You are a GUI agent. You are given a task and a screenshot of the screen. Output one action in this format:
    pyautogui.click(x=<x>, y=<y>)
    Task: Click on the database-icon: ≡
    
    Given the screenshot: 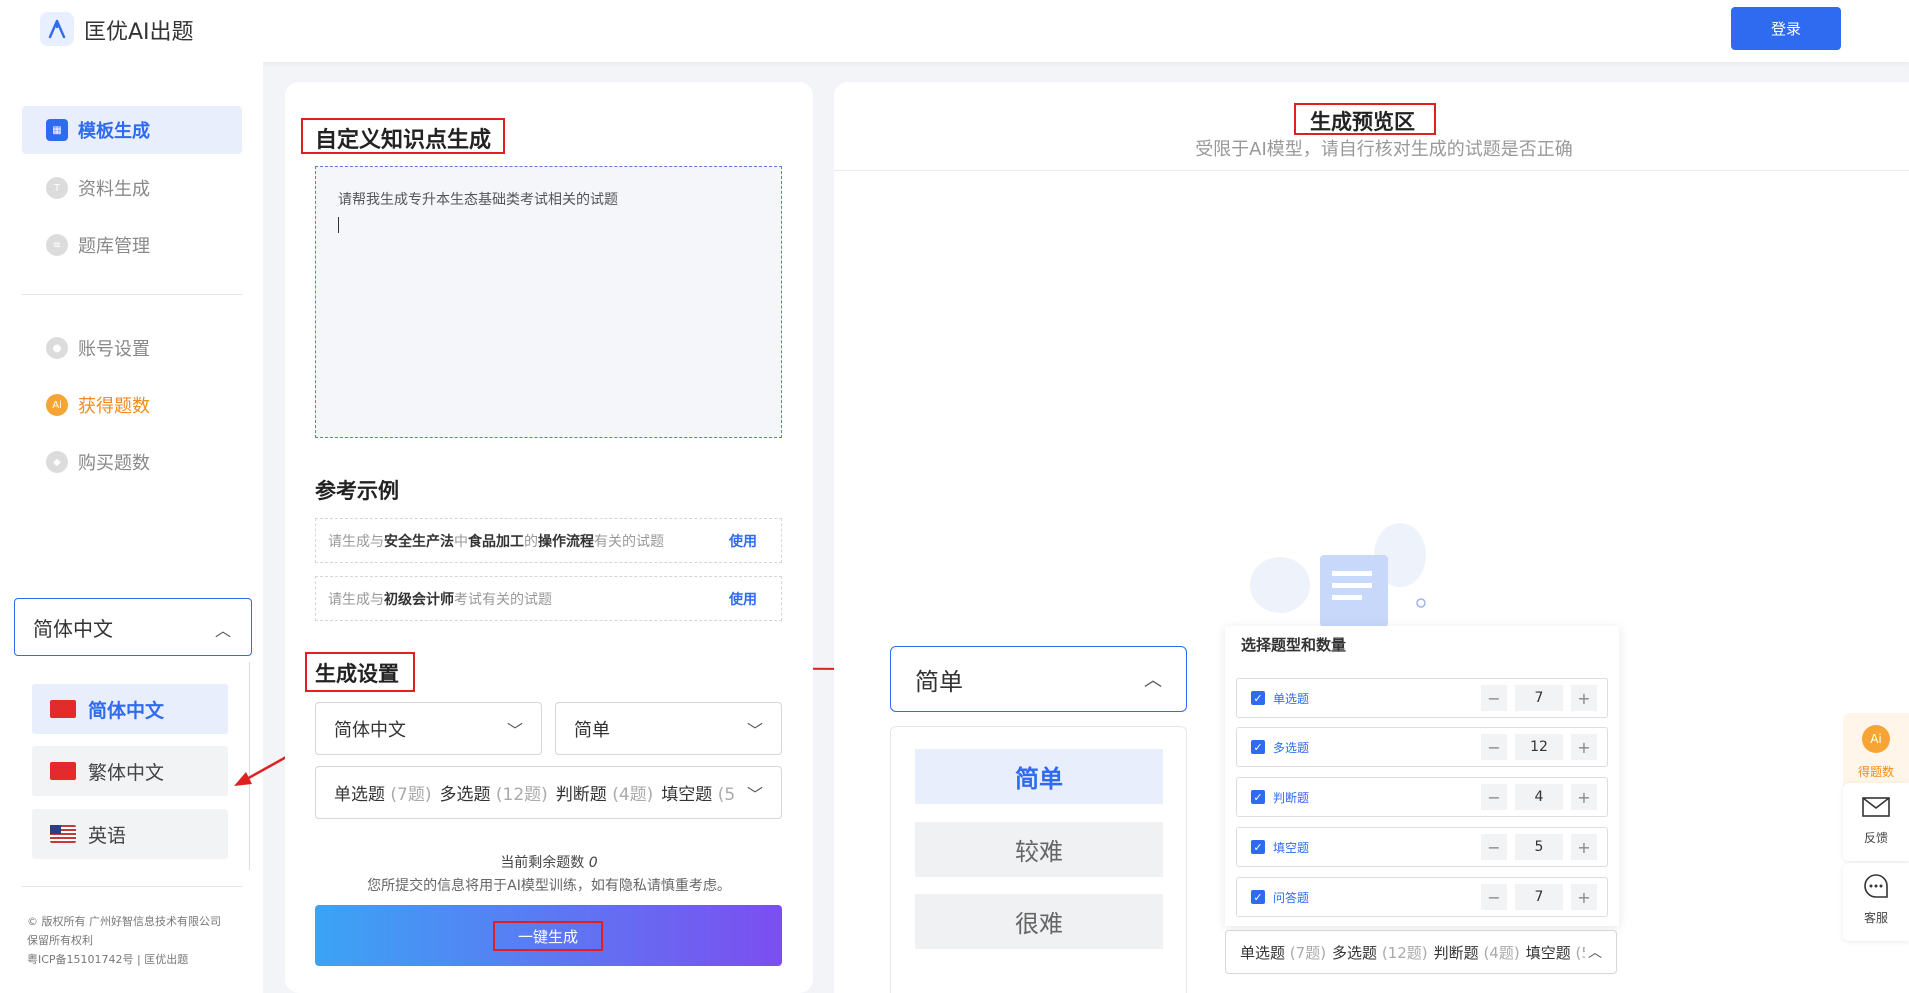 What is the action you would take?
    pyautogui.click(x=57, y=245)
    